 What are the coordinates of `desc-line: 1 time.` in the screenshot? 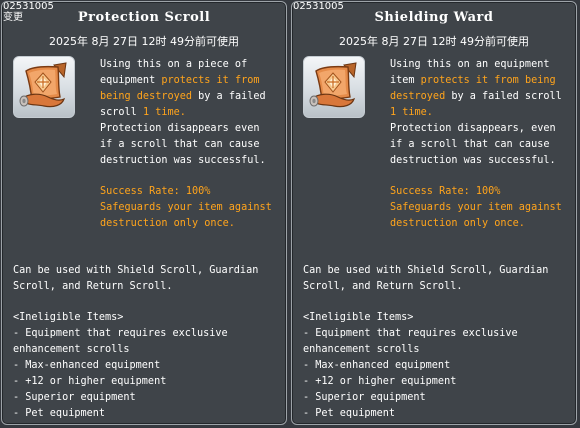 It's located at (482, 113).